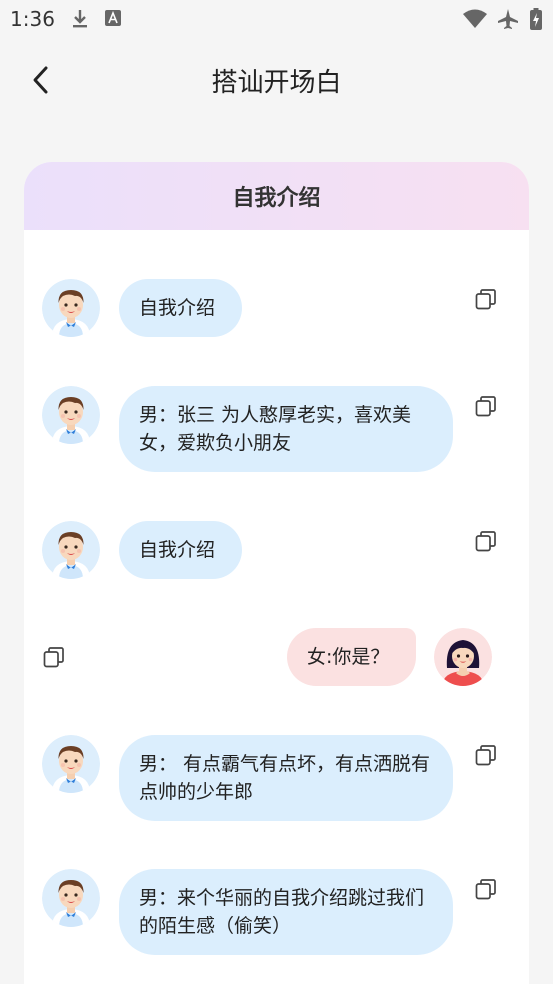 The height and width of the screenshot is (984, 553). I want to click on wifi-icon, so click(475, 18).